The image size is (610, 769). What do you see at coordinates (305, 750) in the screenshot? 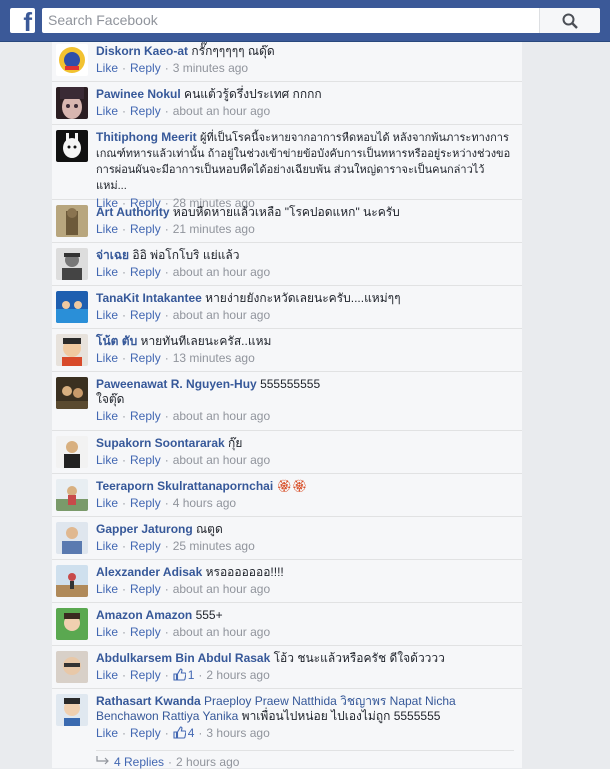
I see `divider` at bounding box center [305, 750].